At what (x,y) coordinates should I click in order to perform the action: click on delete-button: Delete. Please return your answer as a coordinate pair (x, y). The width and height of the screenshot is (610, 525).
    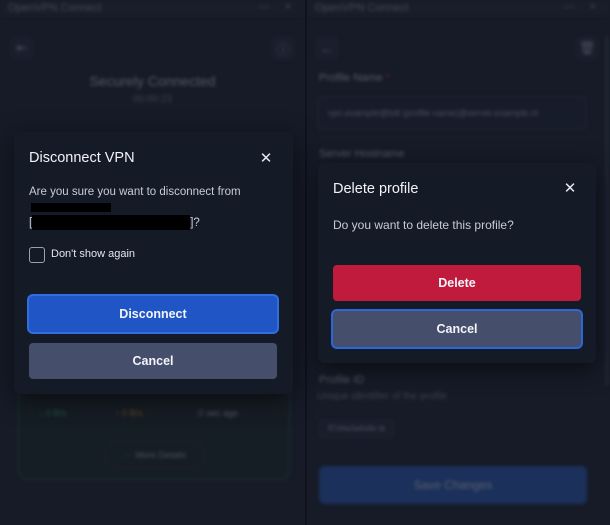
    Looking at the image, I should click on (457, 283).